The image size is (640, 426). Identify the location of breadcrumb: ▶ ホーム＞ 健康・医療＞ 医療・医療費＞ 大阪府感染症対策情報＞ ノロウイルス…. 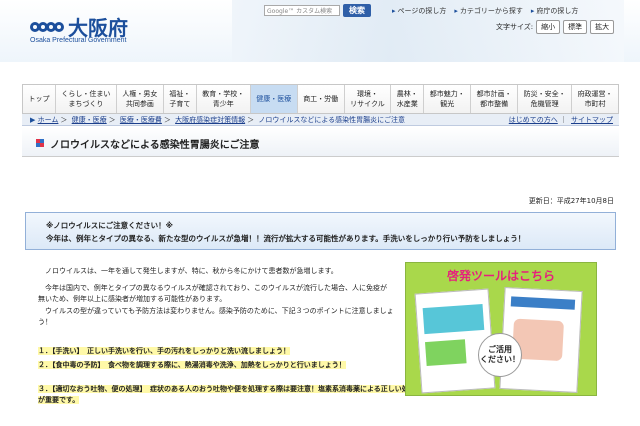
(320, 120).